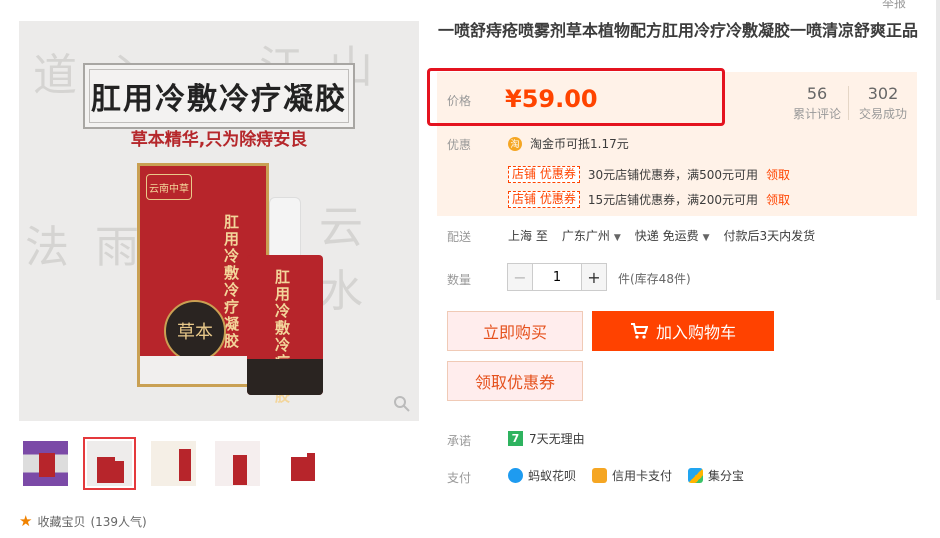 The image size is (940, 538). I want to click on delivery-label: 配送, so click(459, 237).